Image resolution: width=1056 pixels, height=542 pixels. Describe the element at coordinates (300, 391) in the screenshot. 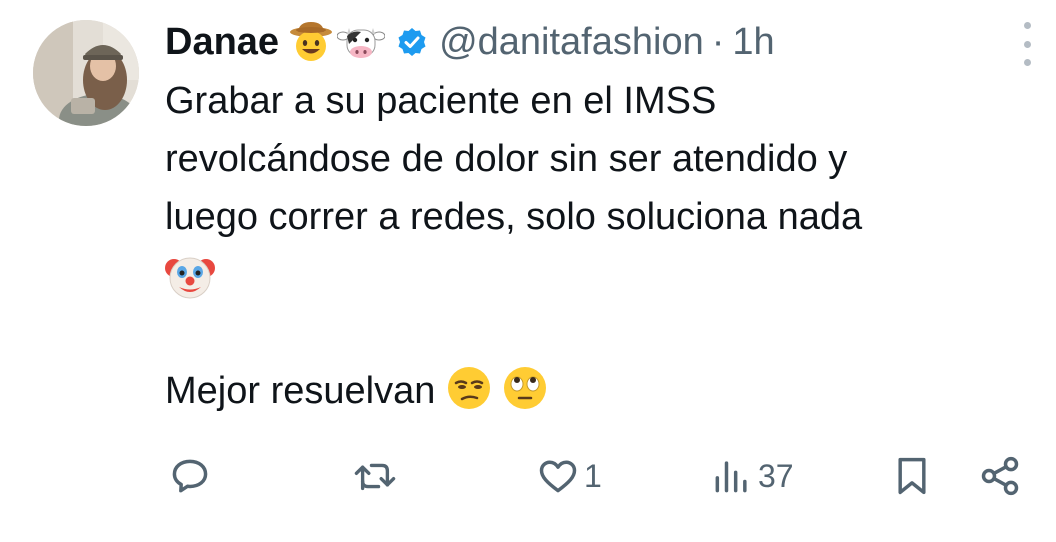

I see `tweet-last-text: Mejor resuelvan` at that location.